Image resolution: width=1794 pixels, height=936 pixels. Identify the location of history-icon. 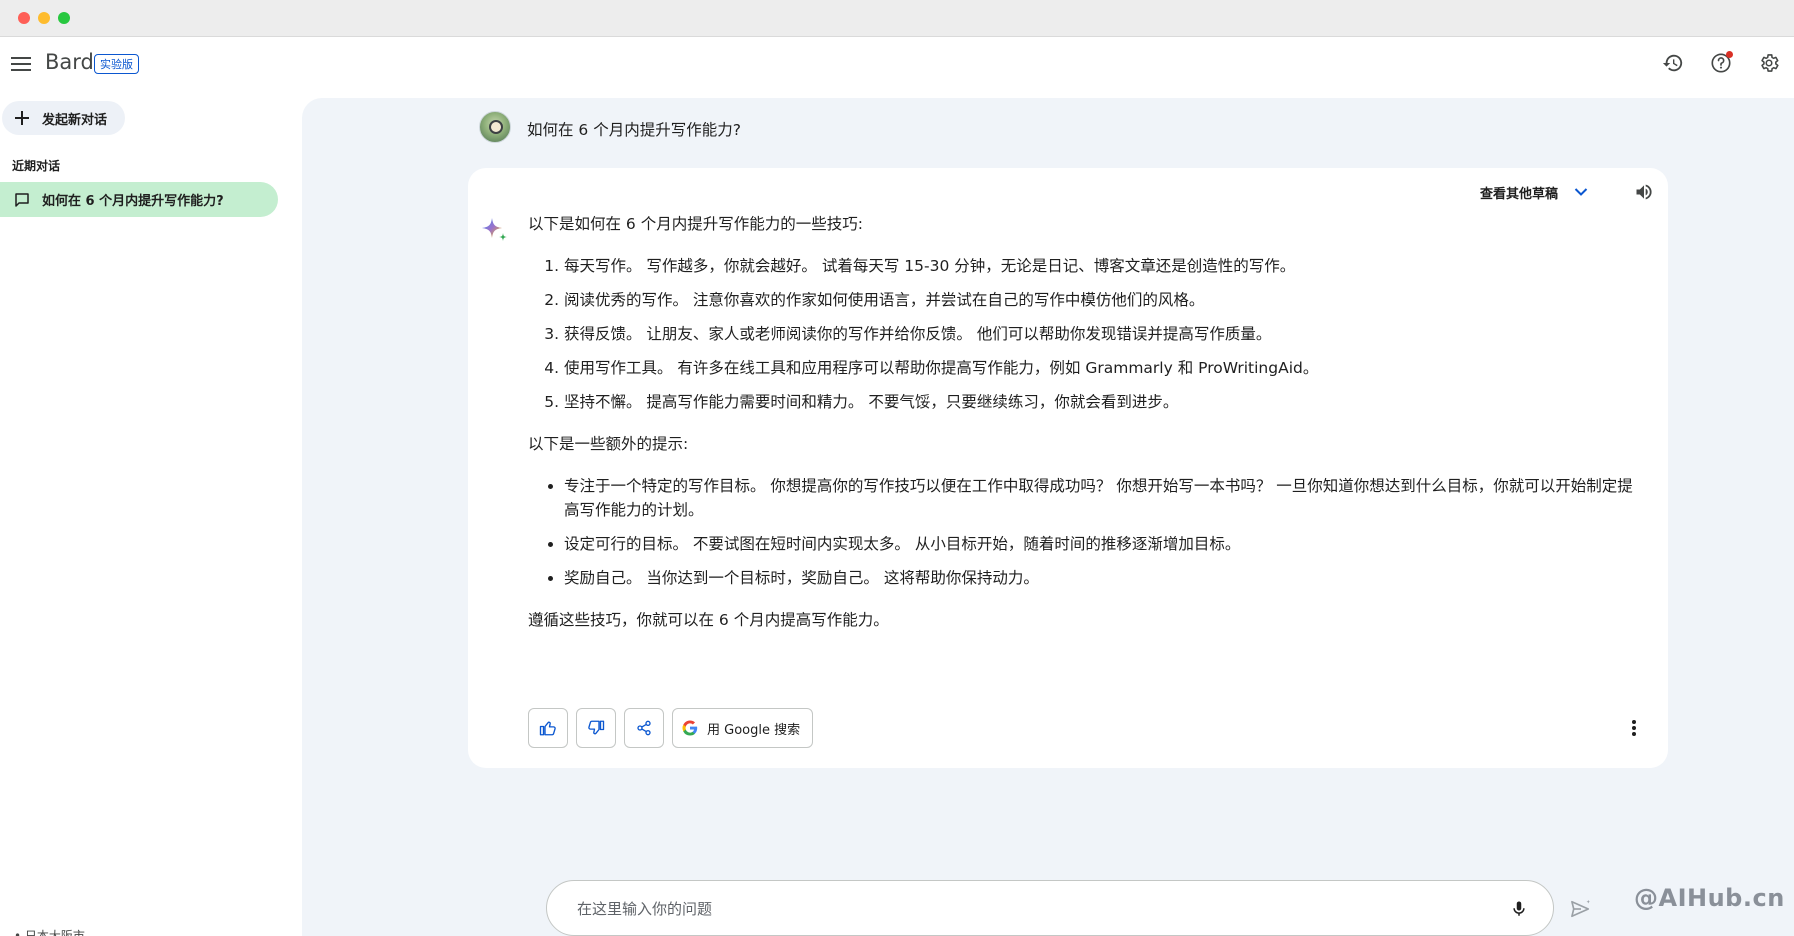
(1672, 63).